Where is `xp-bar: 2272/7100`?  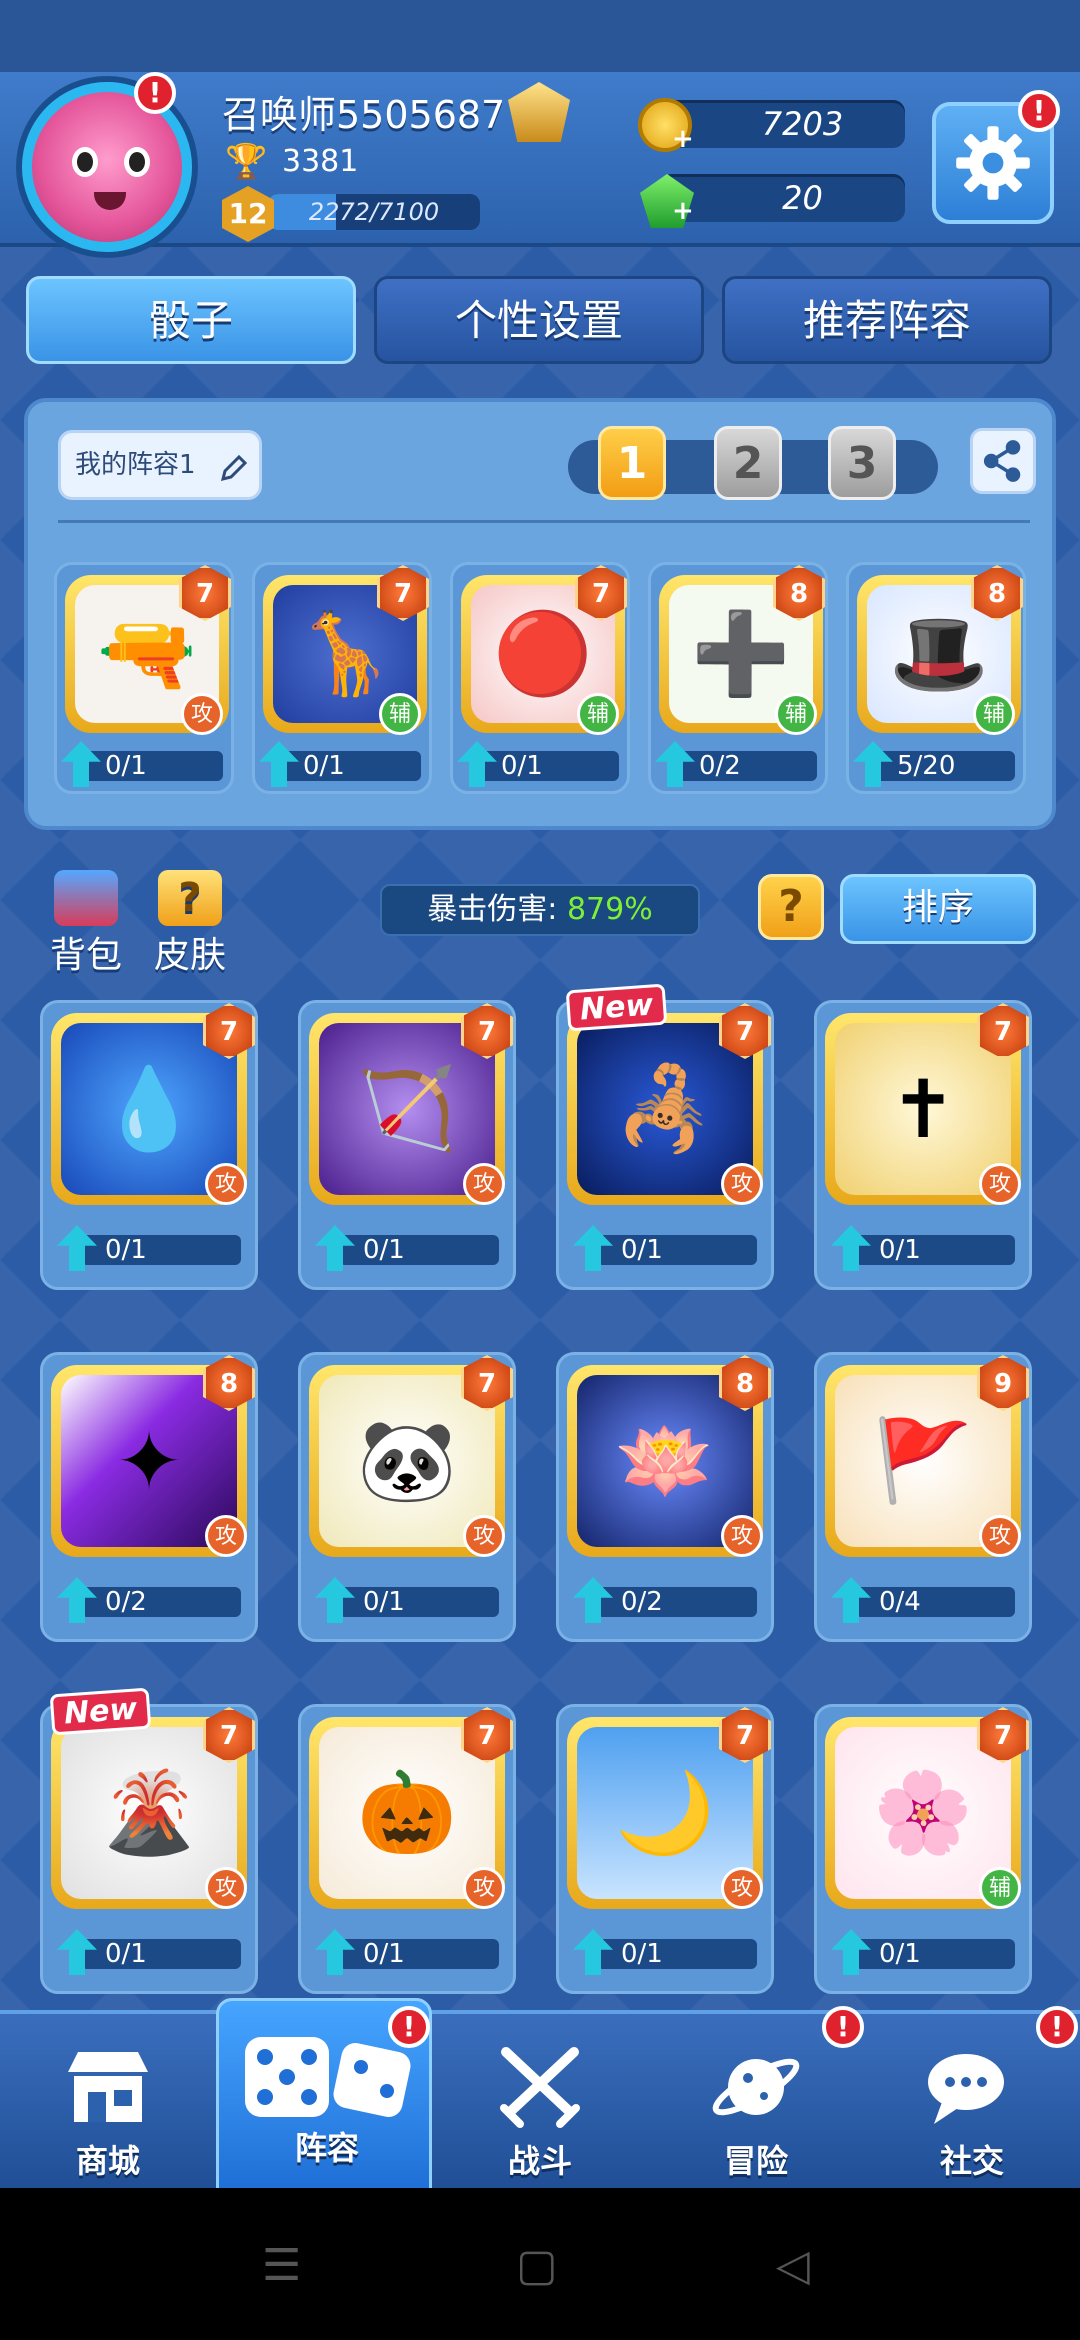
xp-bar: 2272/7100 is located at coordinates (374, 212).